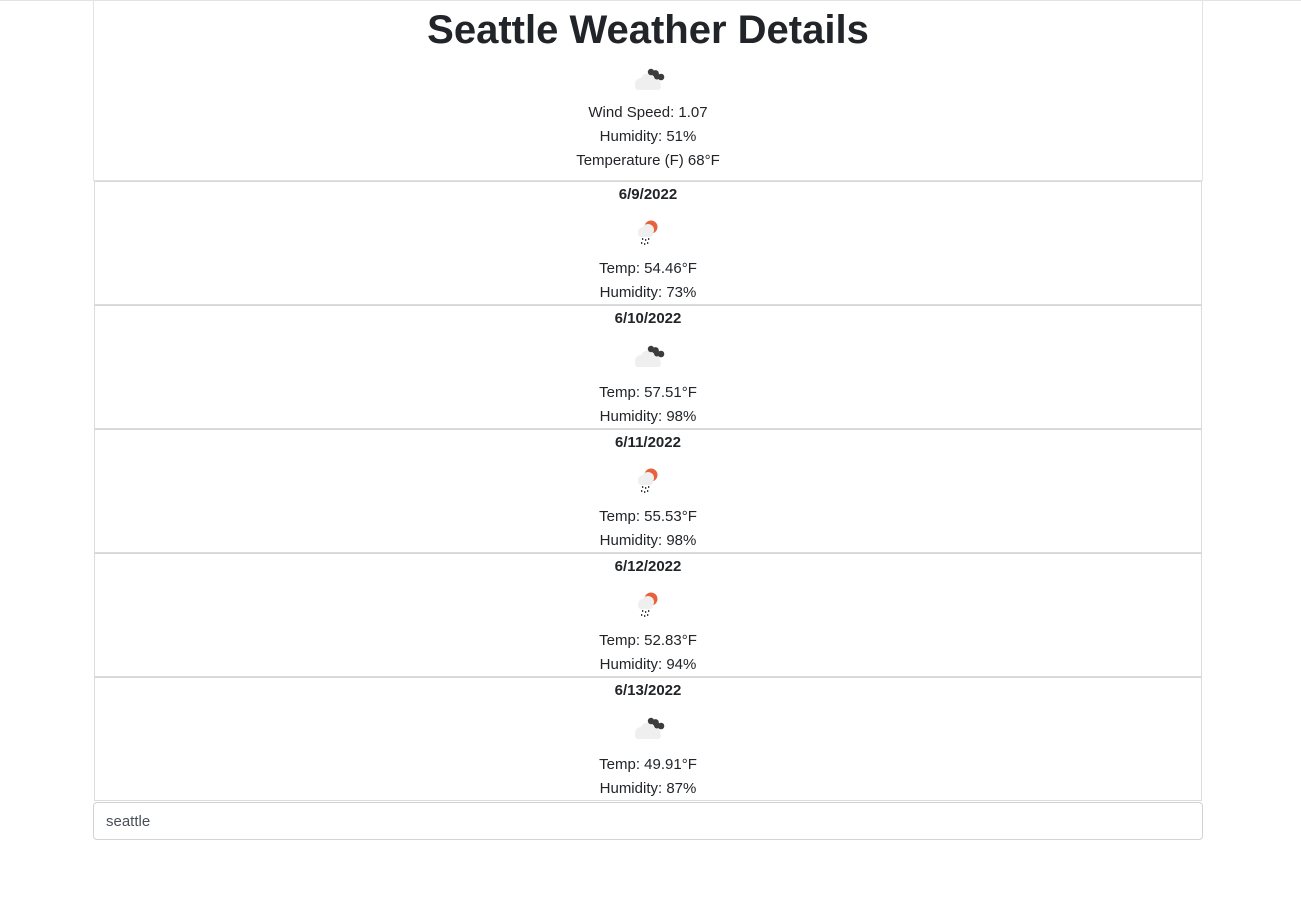 The width and height of the screenshot is (1301, 904). Describe the element at coordinates (648, 764) in the screenshot. I see `forecast-temp: Temp: 49.91°F` at that location.